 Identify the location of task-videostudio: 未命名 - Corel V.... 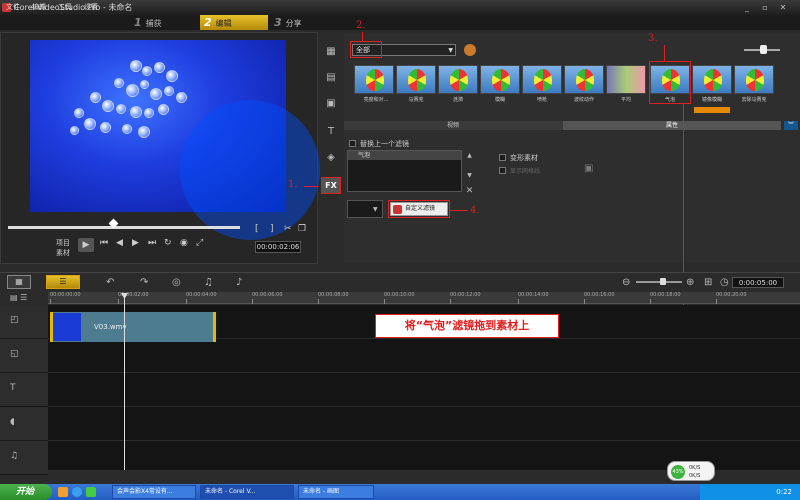
(247, 492).